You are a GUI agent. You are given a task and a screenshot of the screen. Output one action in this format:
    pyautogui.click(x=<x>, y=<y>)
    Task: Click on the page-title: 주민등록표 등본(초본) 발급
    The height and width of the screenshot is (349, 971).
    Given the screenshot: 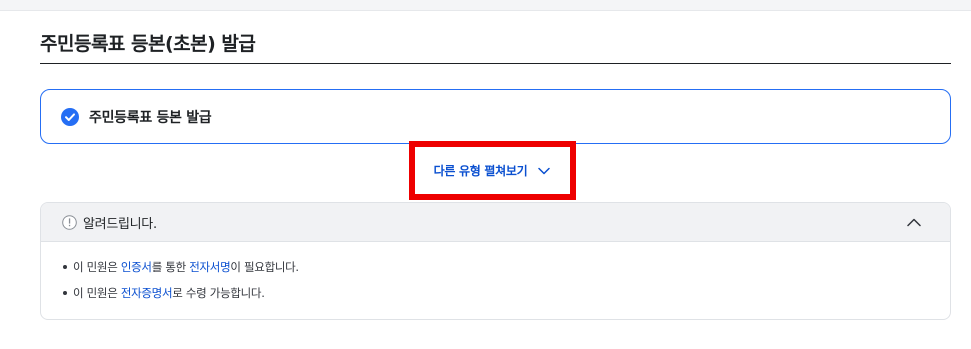 What is the action you would take?
    pyautogui.click(x=148, y=44)
    